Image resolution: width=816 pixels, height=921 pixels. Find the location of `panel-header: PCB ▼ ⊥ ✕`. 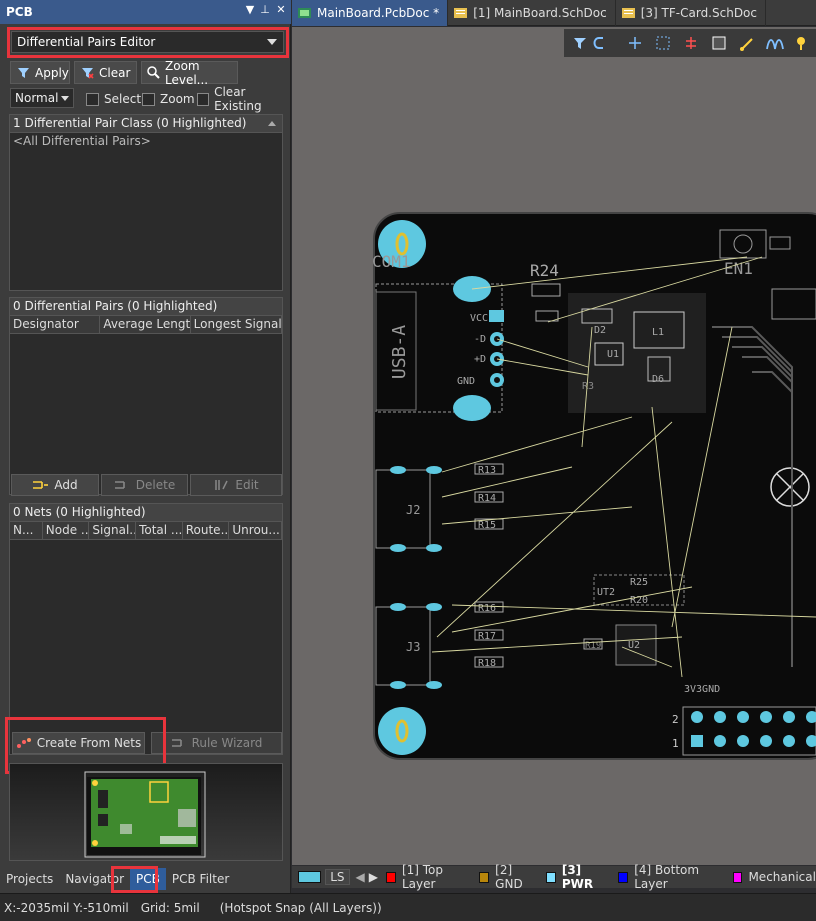

panel-header: PCB ▼ ⊥ ✕ is located at coordinates (145, 12).